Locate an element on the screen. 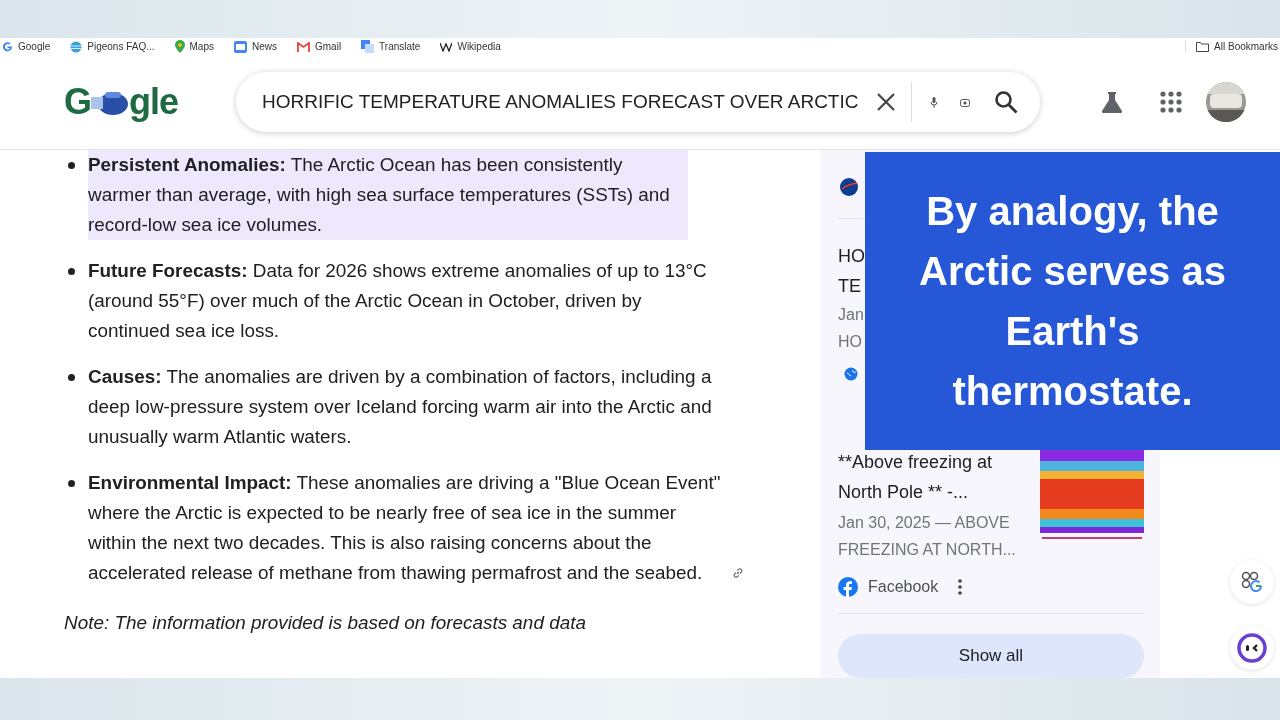  search-button is located at coordinates (1006, 102).